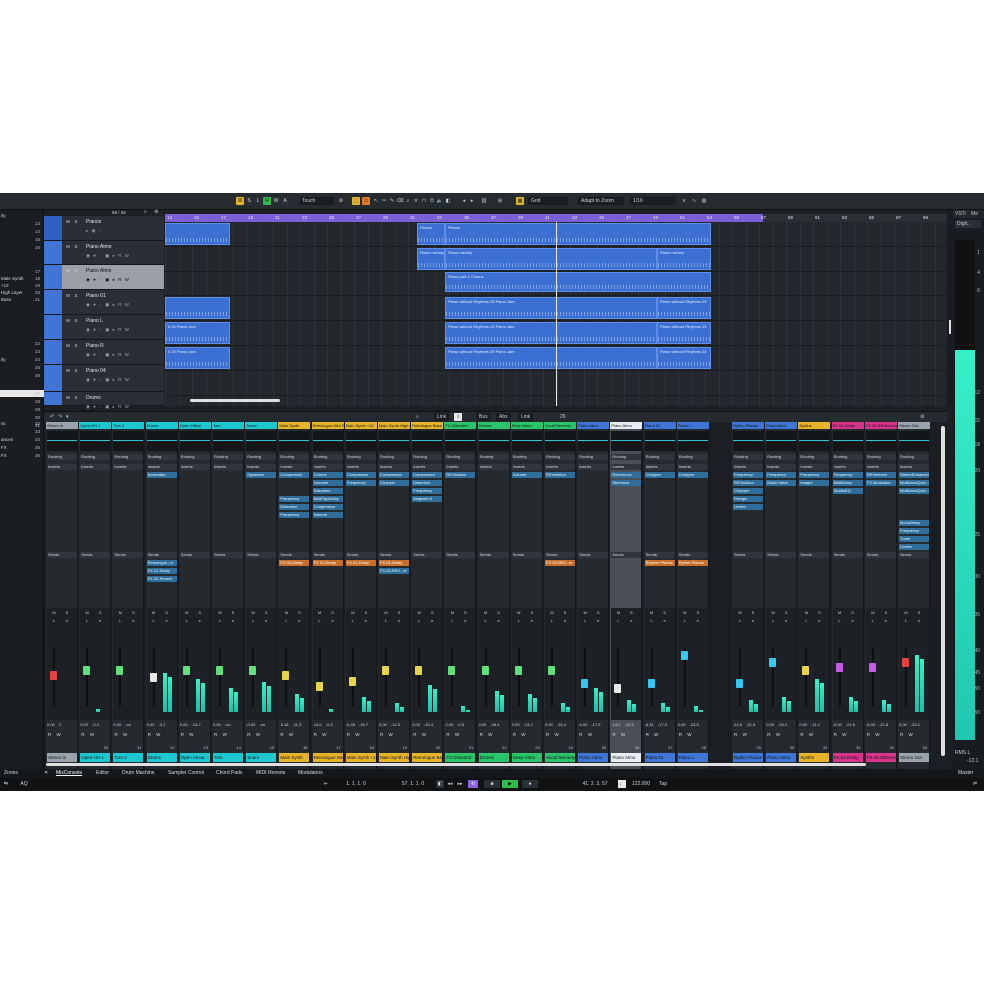  Describe the element at coordinates (327, 757) in the screenshot. I see `channel-name-footer: Retrologue Mini Synth` at that location.